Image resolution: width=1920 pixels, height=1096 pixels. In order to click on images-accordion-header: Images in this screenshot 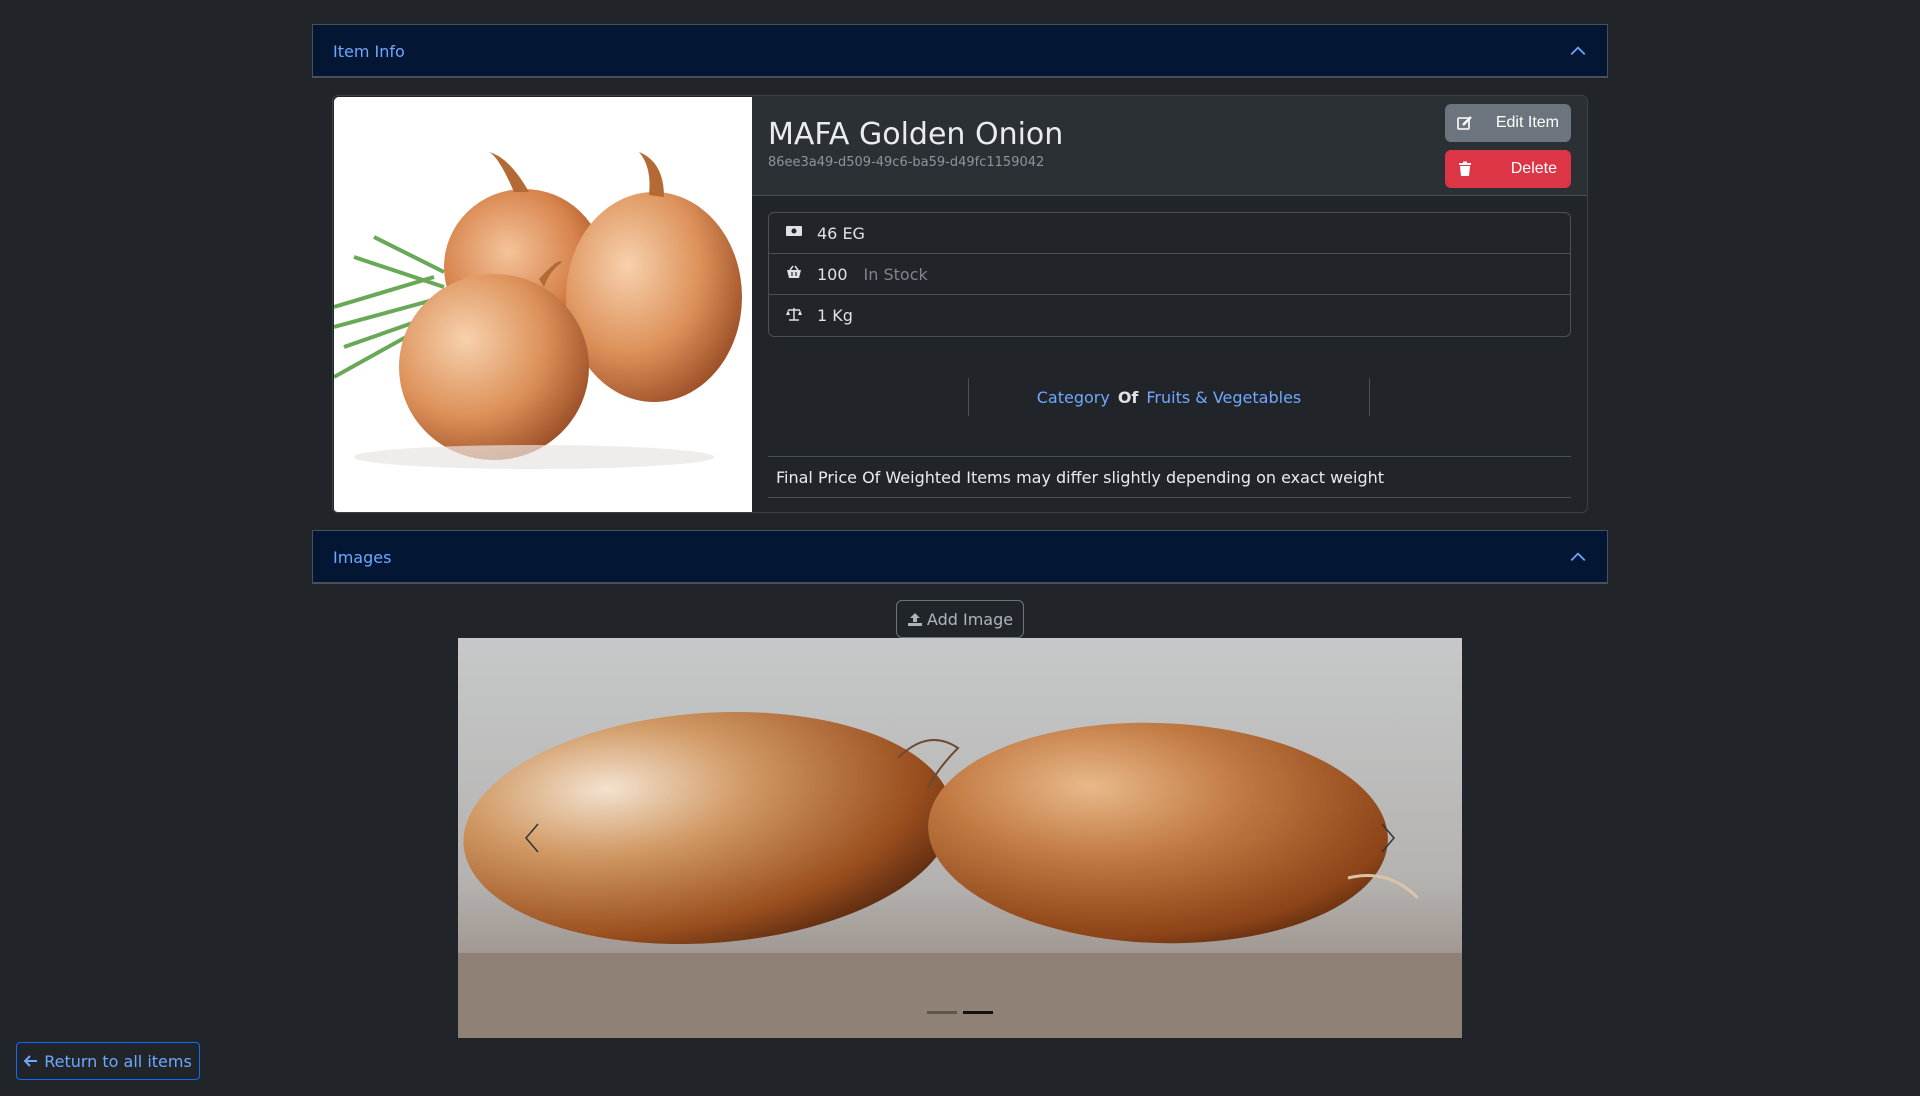, I will do `click(960, 557)`.